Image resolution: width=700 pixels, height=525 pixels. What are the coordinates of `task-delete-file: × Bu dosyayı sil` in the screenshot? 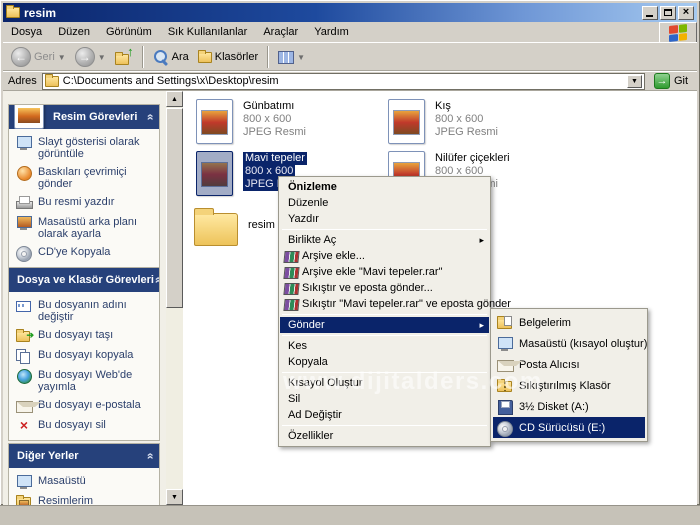 It's located at (85, 425).